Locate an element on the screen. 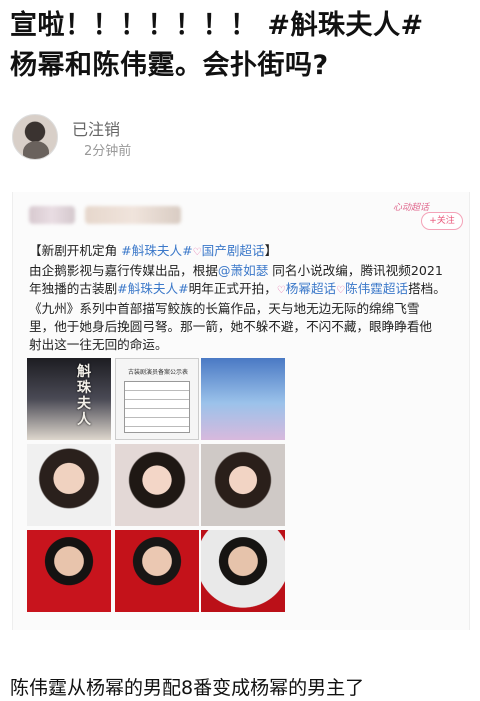 Image resolution: width=480 pixels, height=701 pixels. body-line-1: 【新剧开机定角 #斛珠夫人#♡国产剧超话】 is located at coordinates (247, 252).